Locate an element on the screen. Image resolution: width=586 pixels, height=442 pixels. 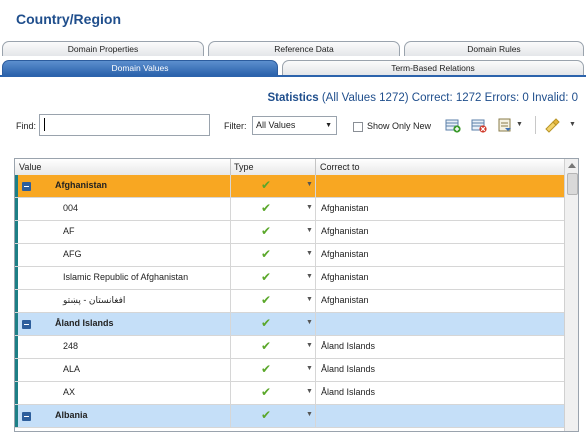
clear-filter-icon is located at coordinates (552, 125).